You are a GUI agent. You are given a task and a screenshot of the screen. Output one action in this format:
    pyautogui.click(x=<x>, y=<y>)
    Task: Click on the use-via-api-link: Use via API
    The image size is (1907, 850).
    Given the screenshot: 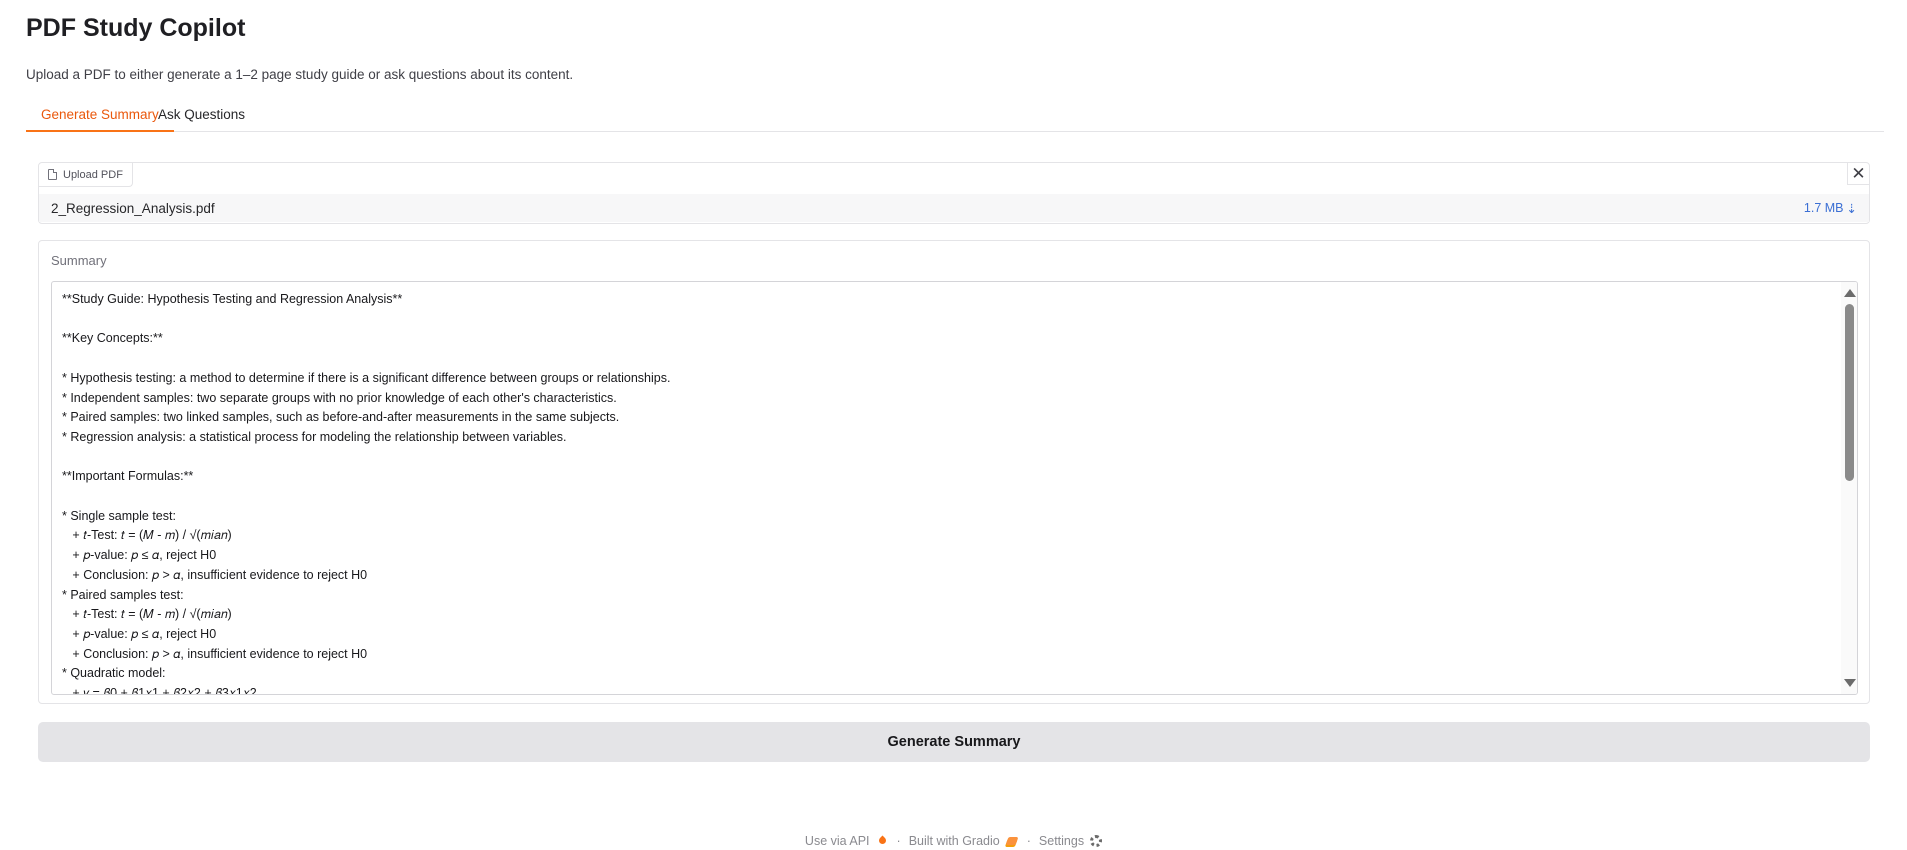 What is the action you would take?
    pyautogui.click(x=847, y=841)
    